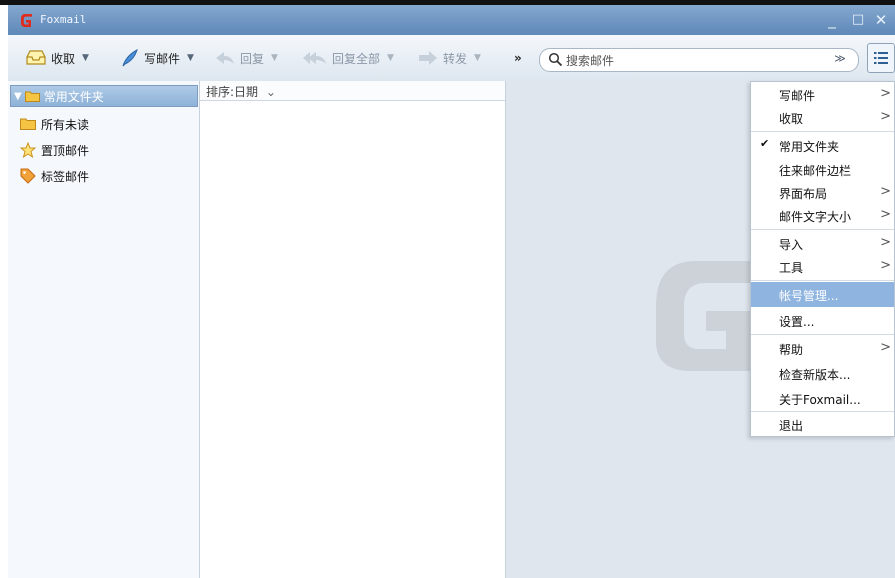  I want to click on menu-item-compose: 写邮件 >, so click(822, 94).